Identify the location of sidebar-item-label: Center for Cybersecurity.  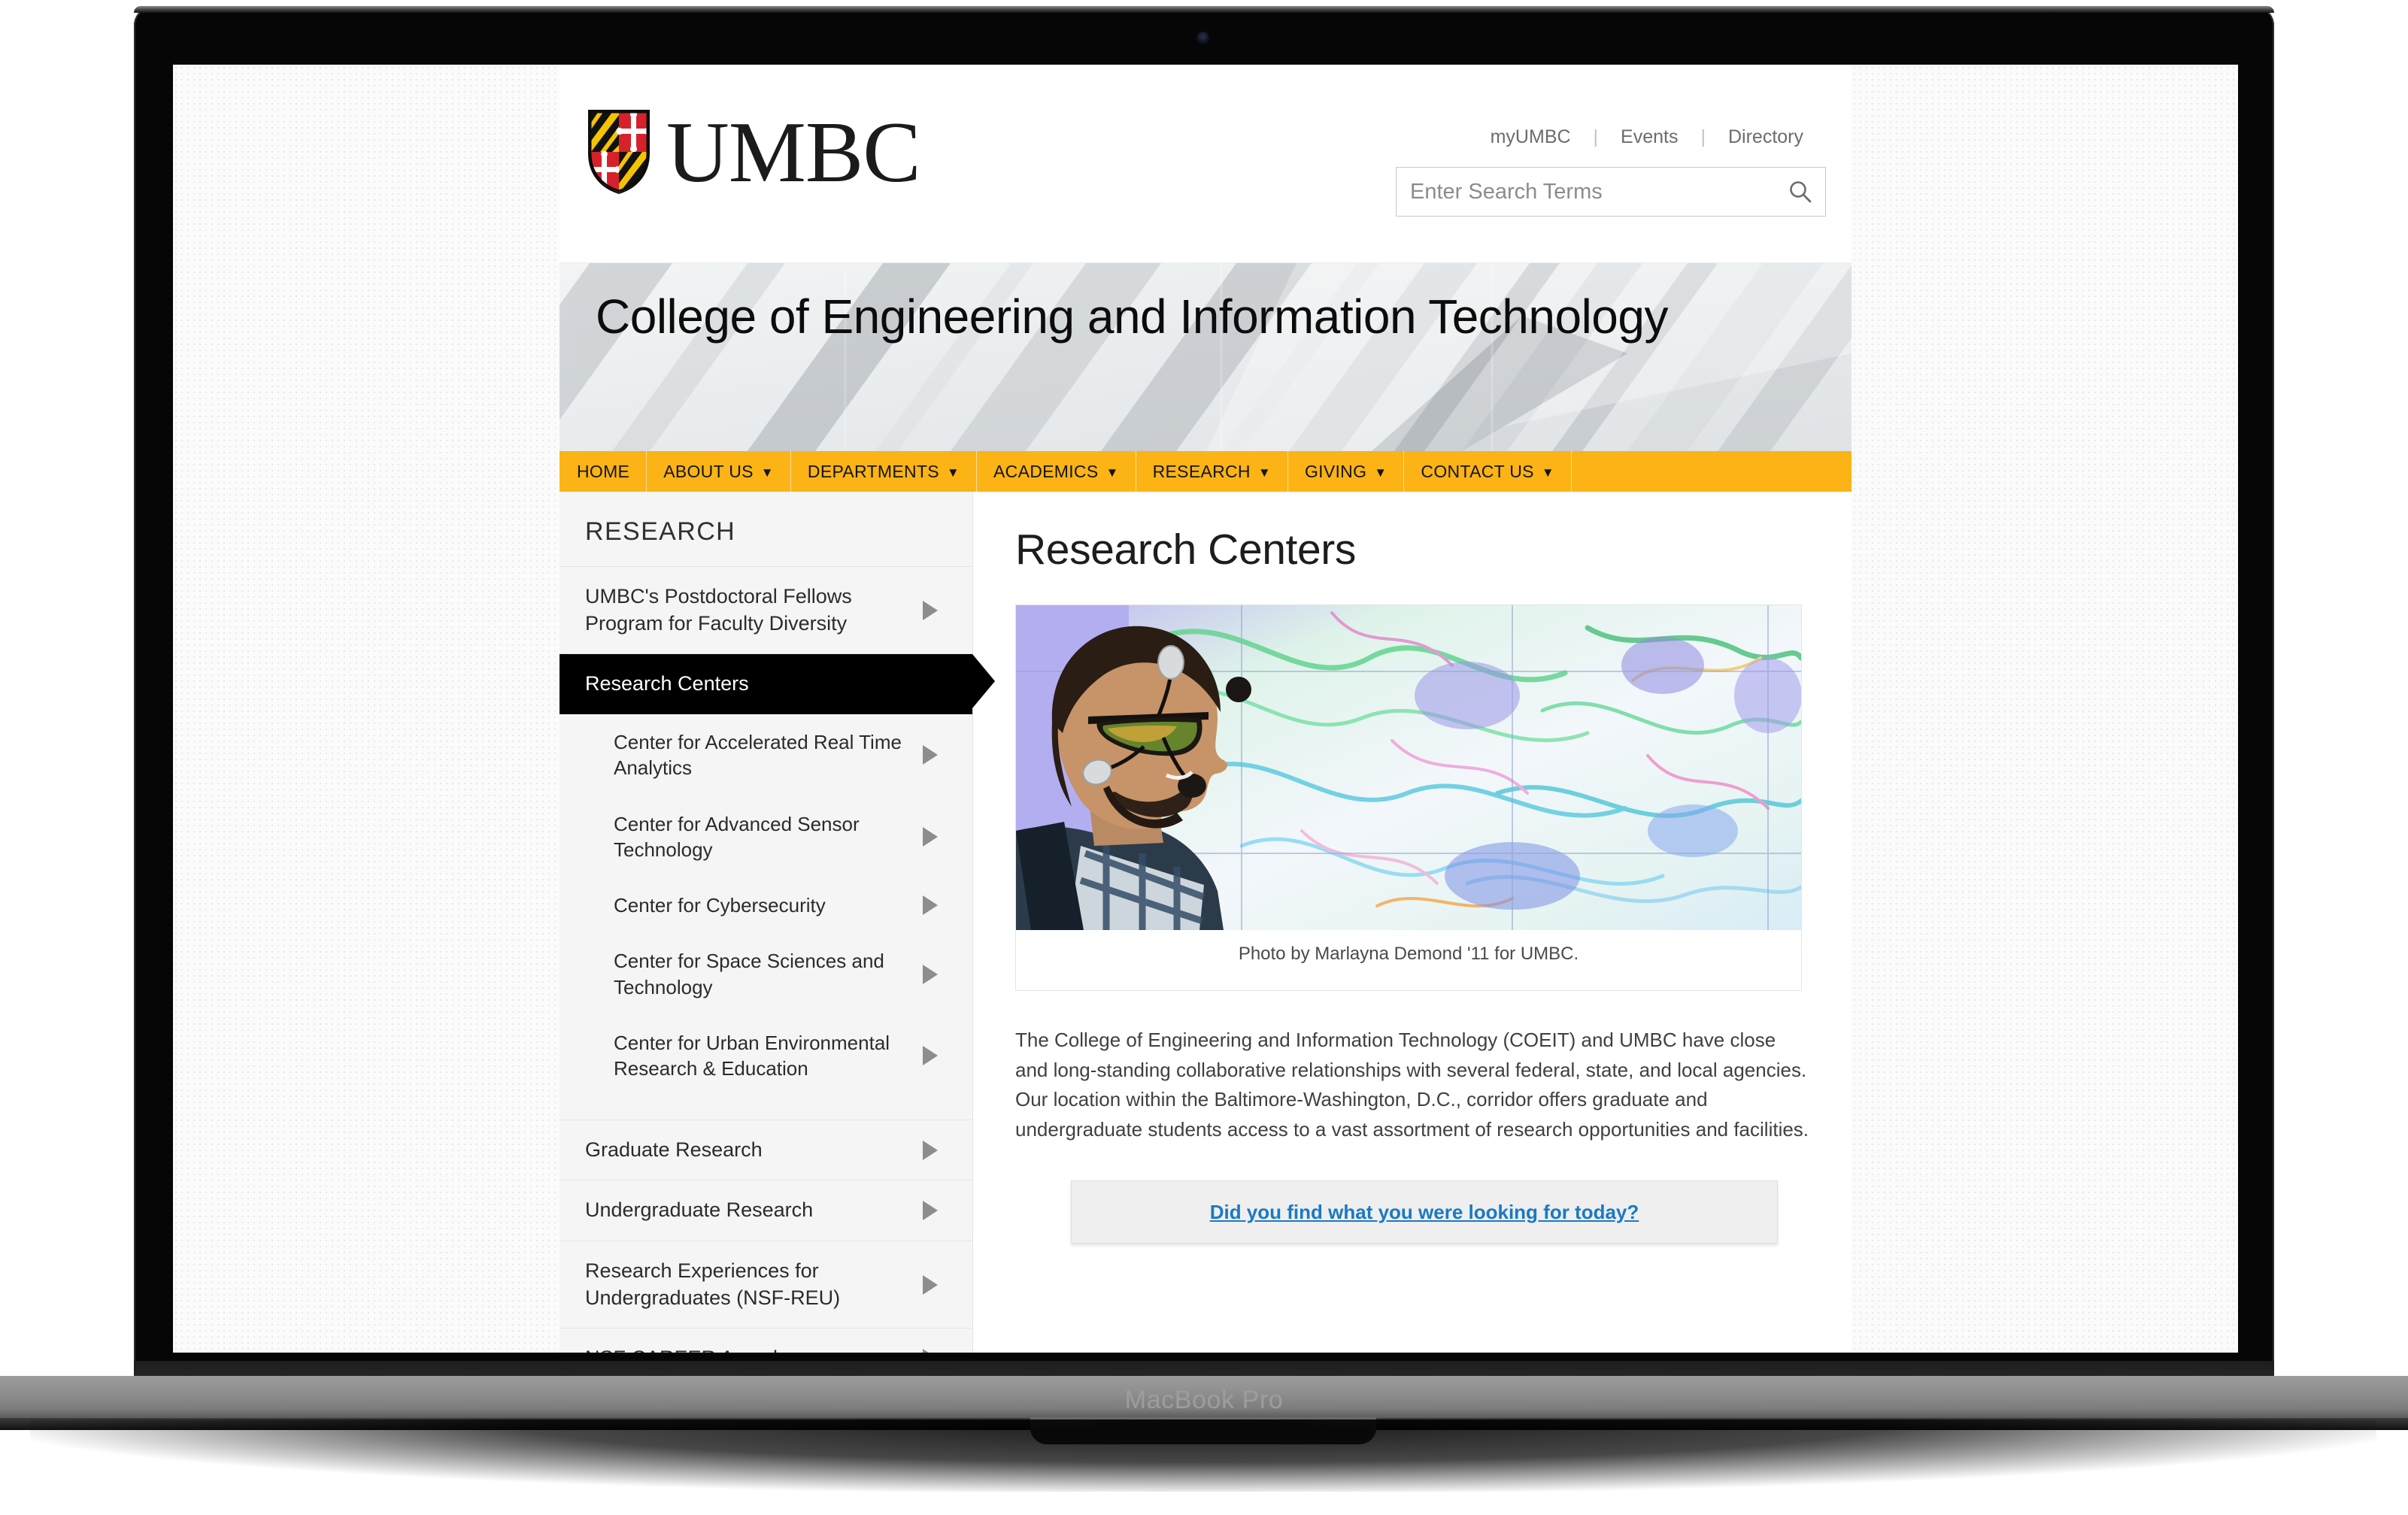
(720, 905).